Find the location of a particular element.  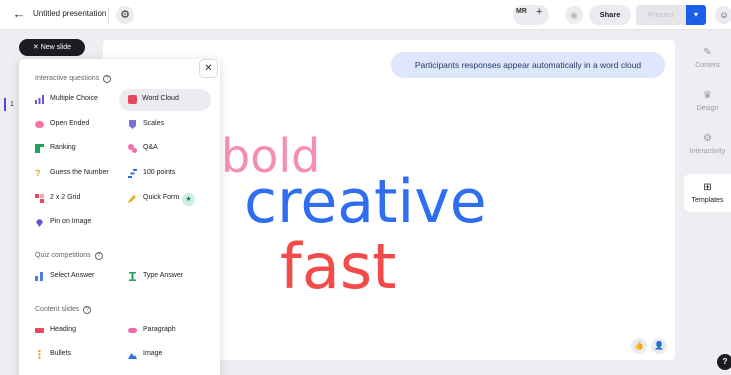

item-label: Multiple Choice is located at coordinates (74, 98).